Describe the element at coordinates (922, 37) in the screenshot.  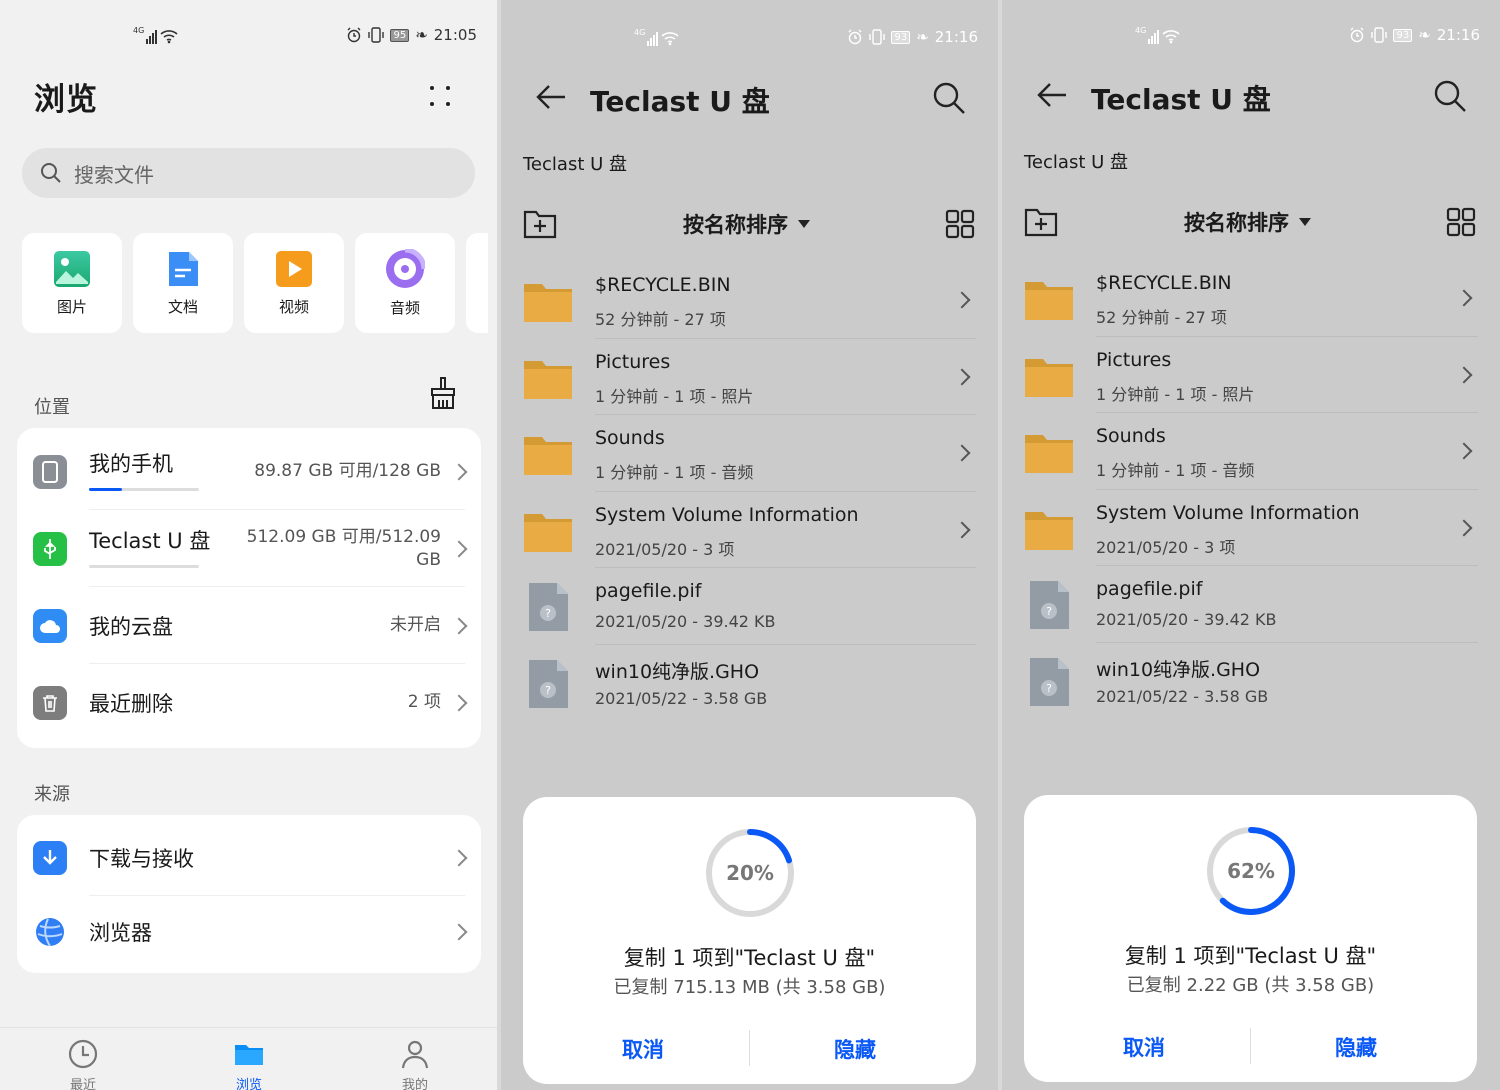
I see `leaf-icon: ❧` at that location.